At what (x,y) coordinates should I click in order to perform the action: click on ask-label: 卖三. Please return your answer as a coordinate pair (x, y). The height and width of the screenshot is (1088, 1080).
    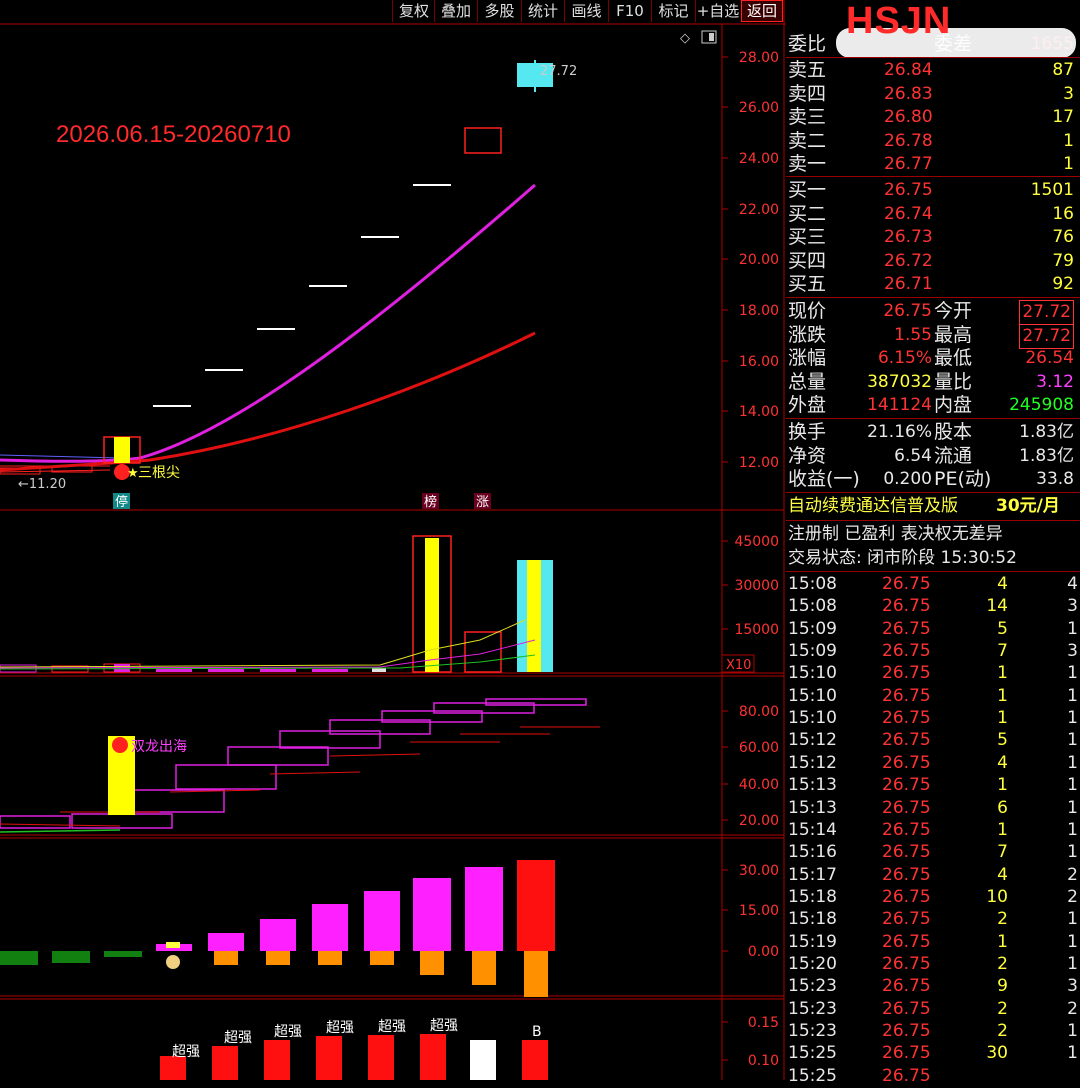
    Looking at the image, I should click on (807, 117).